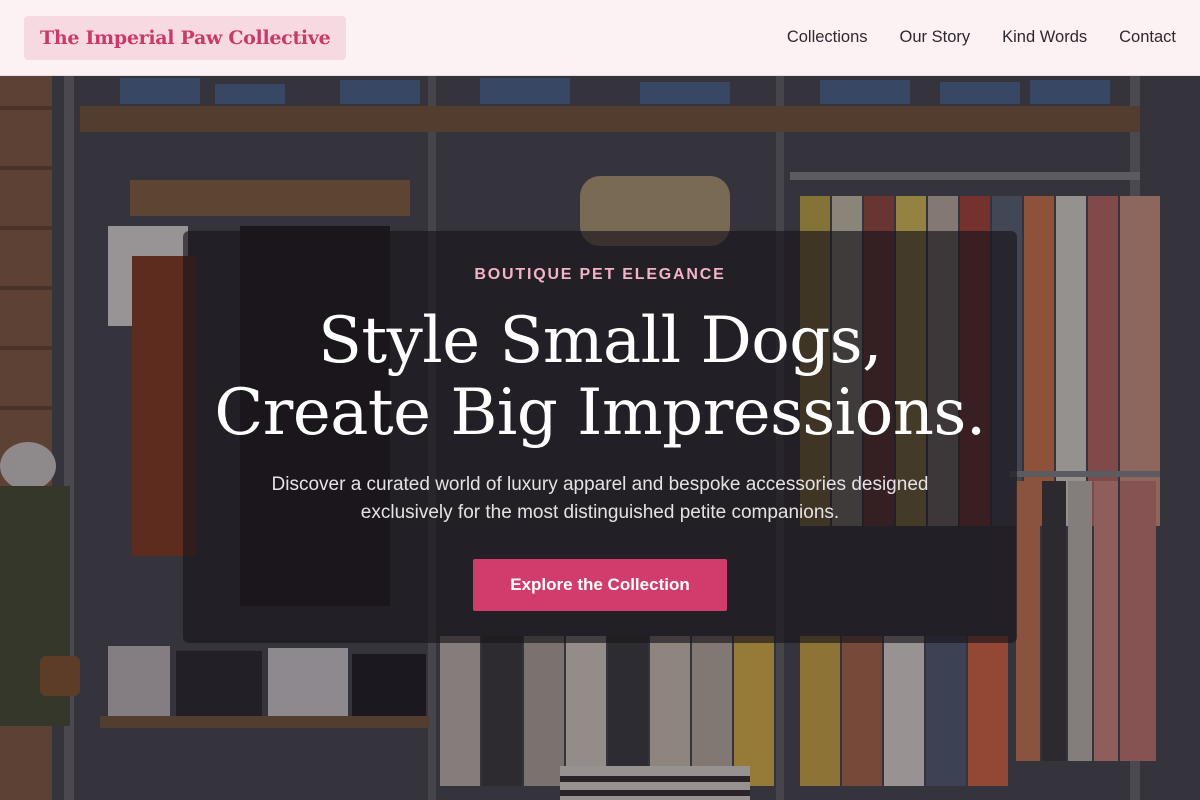  I want to click on nav-link-collections: Collections, so click(827, 37).